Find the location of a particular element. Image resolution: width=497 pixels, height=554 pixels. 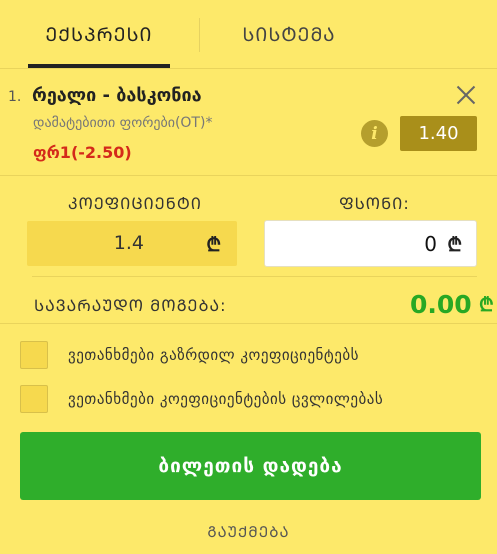

bet-slip-tabs: ᲔᲥᲡᲞᲠᲔᲡᲘ ᲡᲘᲡᲢᲔᲛᲐ is located at coordinates (248, 34).